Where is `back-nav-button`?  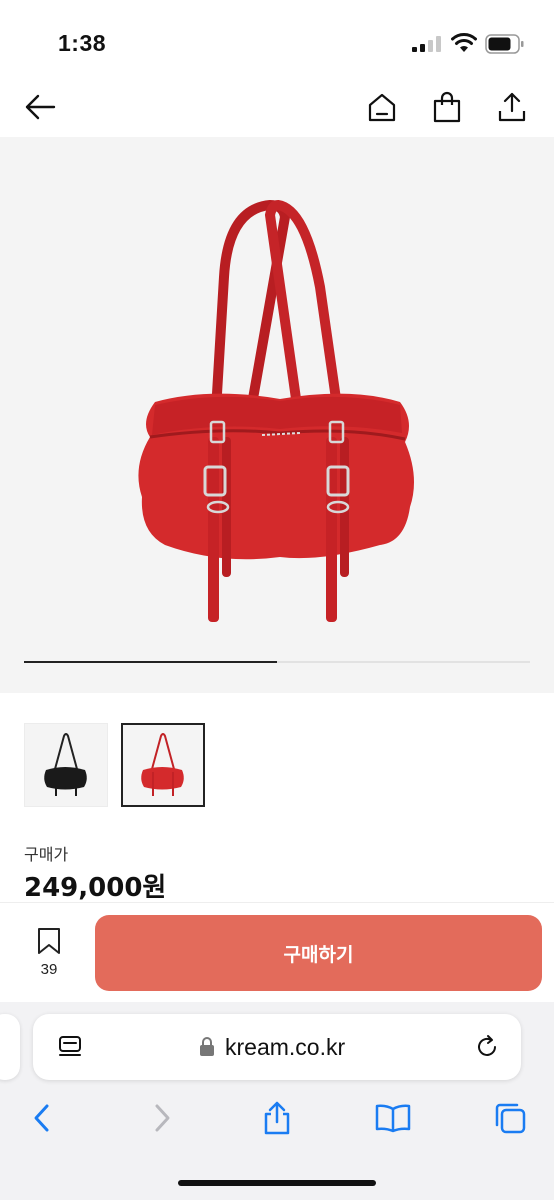 back-nav-button is located at coordinates (42, 1118).